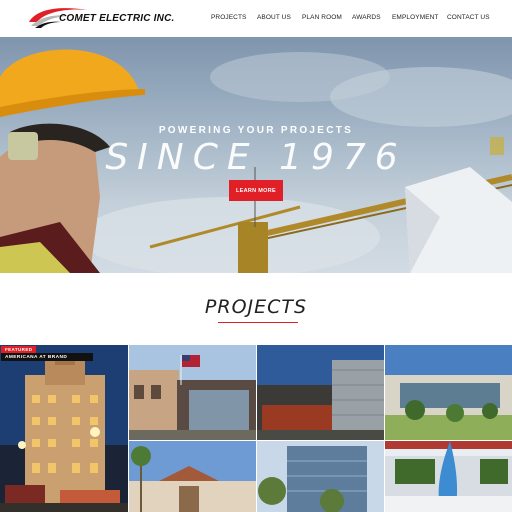  I want to click on nav-about-us: ABOUT US, so click(274, 17).